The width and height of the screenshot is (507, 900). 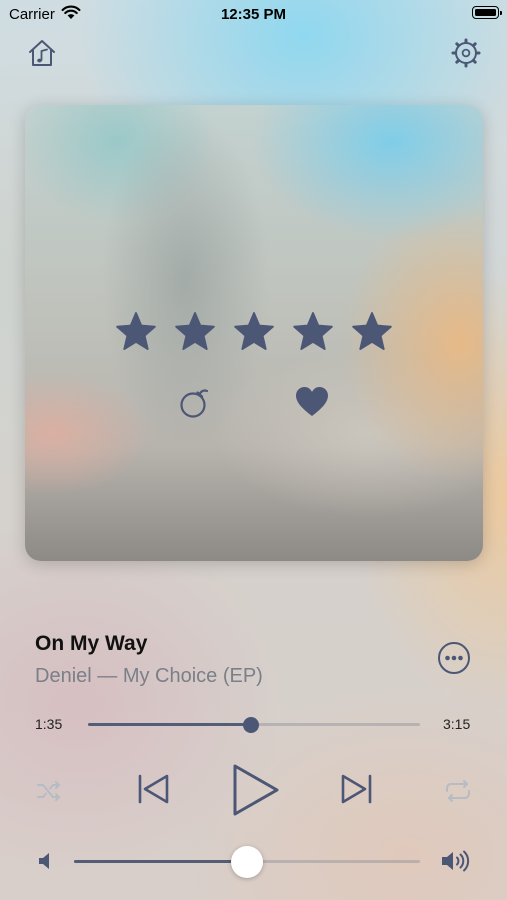 What do you see at coordinates (169, 724) in the screenshot?
I see `progress-fill` at bounding box center [169, 724].